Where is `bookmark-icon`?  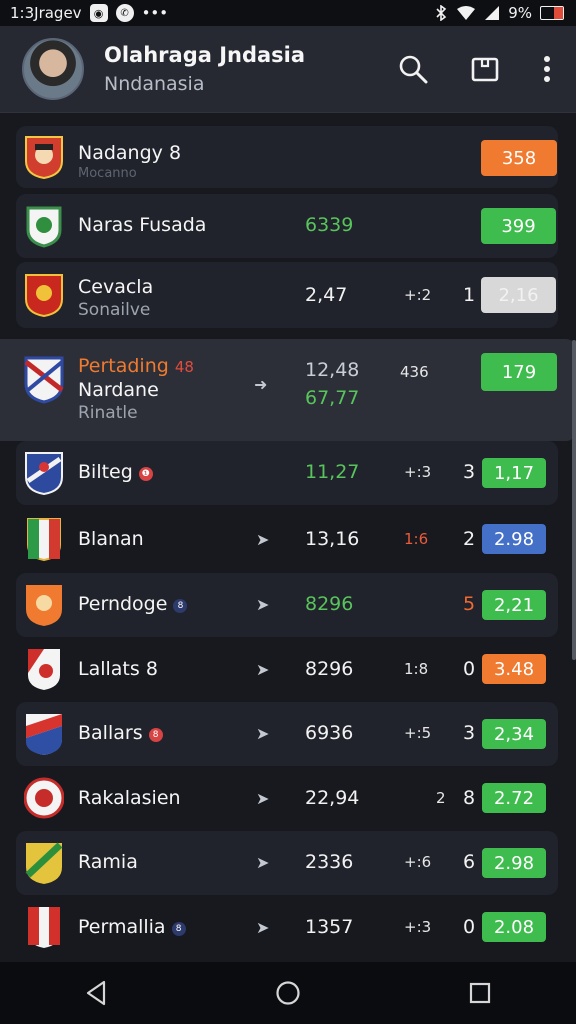 bookmark-icon is located at coordinates (485, 69).